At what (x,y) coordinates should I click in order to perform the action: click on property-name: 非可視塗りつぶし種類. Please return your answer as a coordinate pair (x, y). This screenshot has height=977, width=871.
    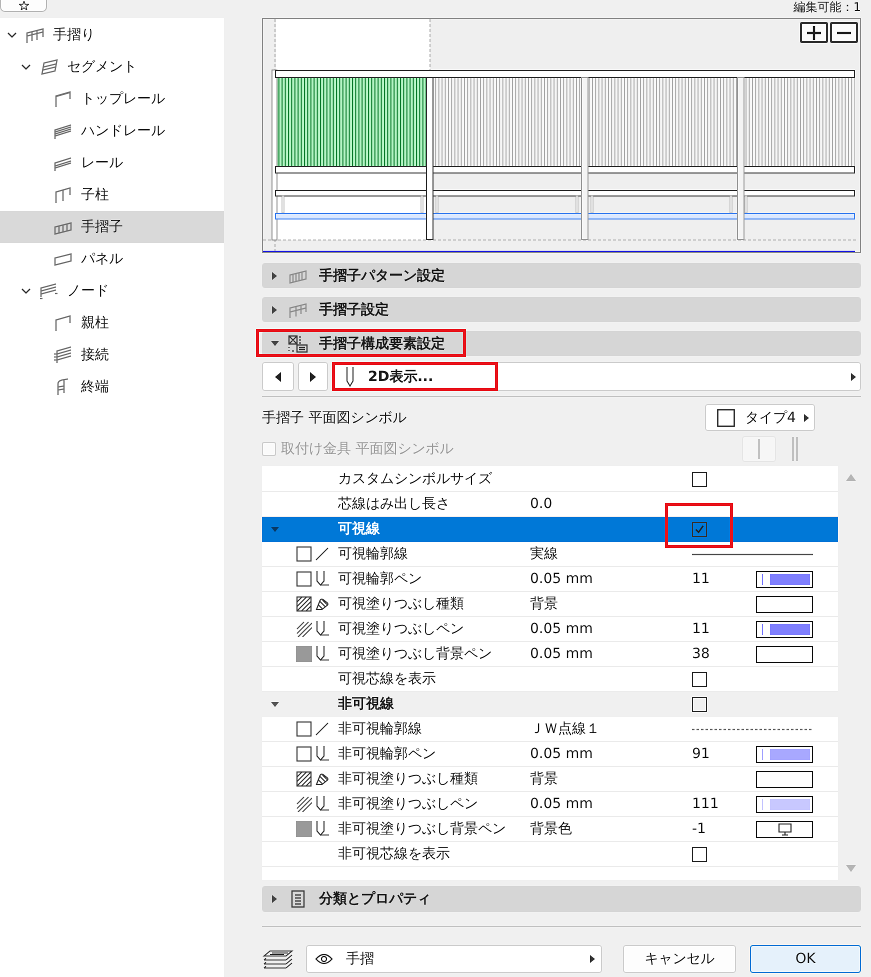
    Looking at the image, I should click on (408, 779).